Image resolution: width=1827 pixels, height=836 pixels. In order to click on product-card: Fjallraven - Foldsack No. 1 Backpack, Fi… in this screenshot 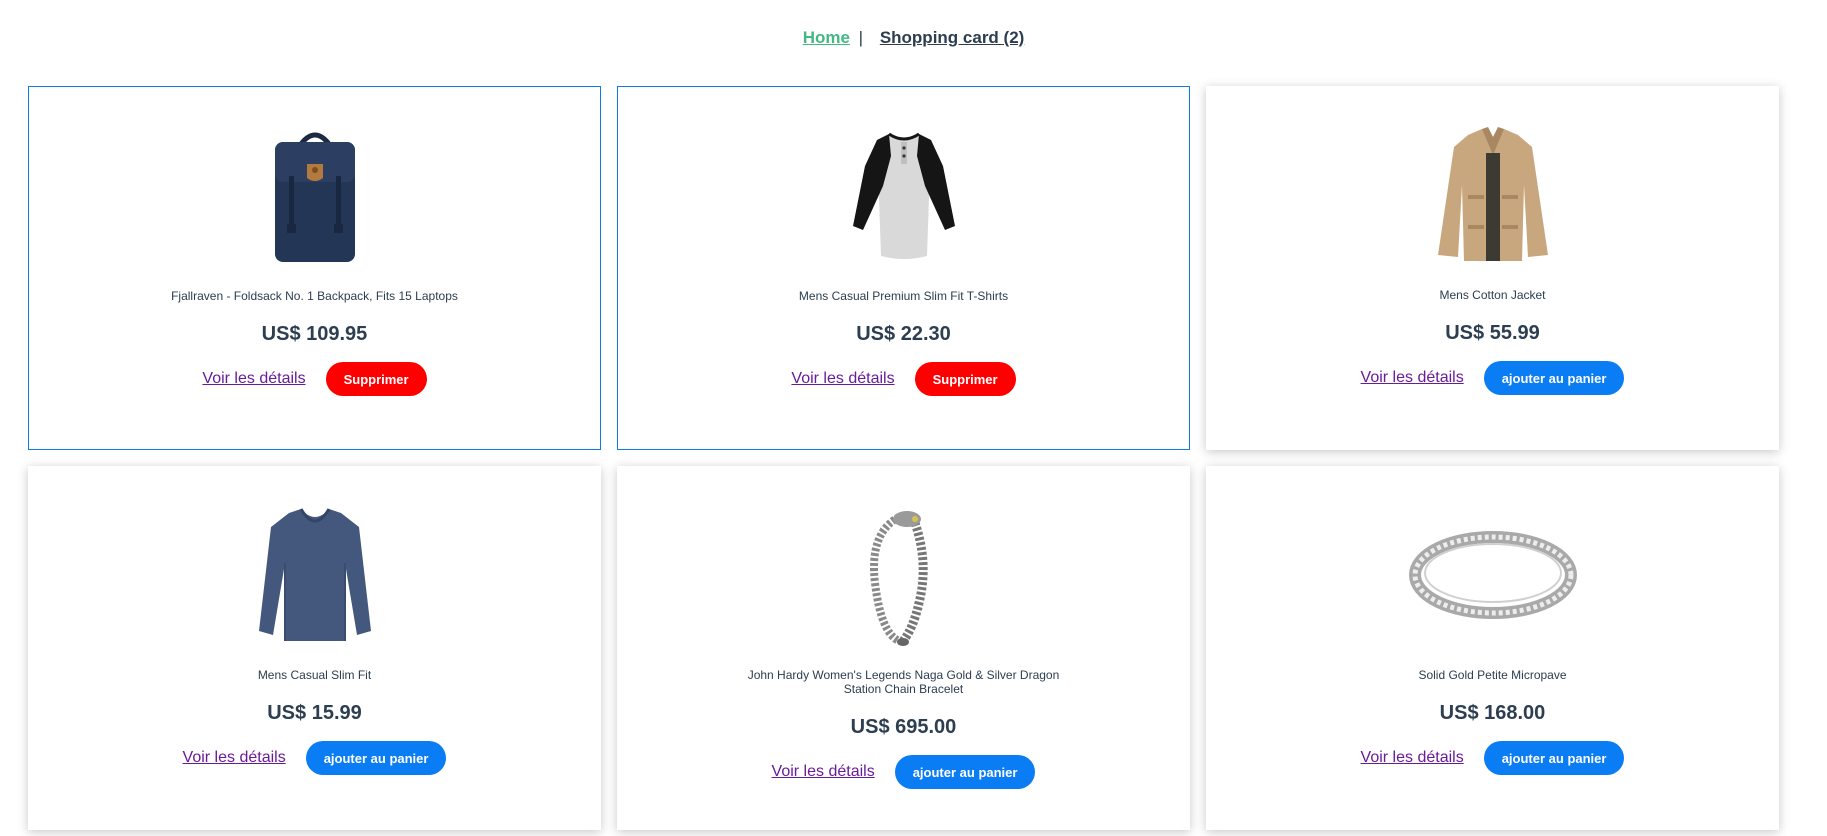, I will do `click(314, 268)`.